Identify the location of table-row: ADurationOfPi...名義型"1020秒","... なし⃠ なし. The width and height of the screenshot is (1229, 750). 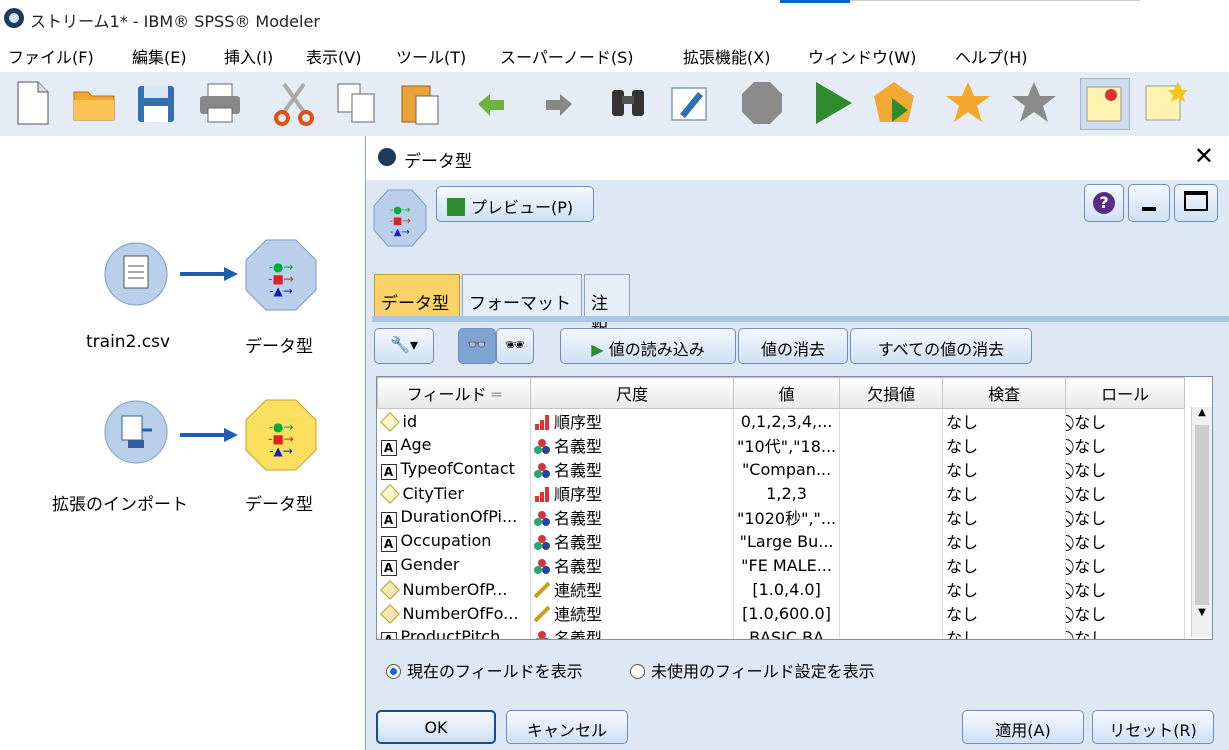
(781, 517).